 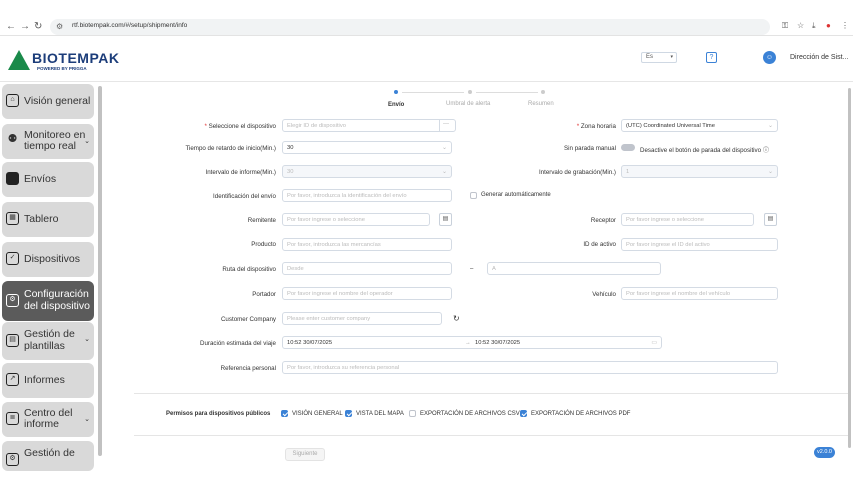 I want to click on duration-range-input: 10:52 30/07/2025 → 10:52 30/07/2025 ▭, so click(x=472, y=342).